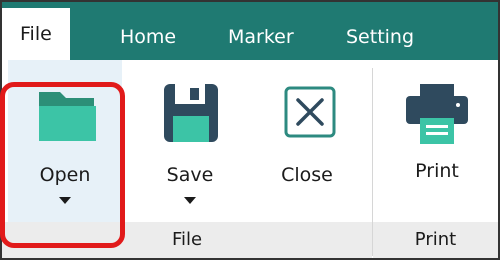 The width and height of the screenshot is (500, 260). Describe the element at coordinates (190, 200) in the screenshot. I see `save-dropdown-arrow` at that location.